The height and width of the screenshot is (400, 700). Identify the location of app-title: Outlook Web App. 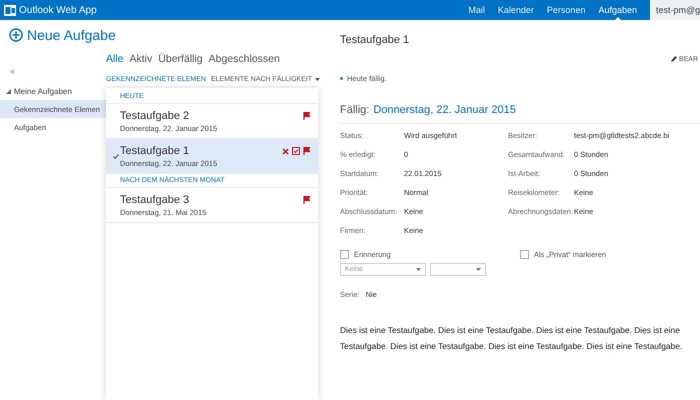
(58, 10).